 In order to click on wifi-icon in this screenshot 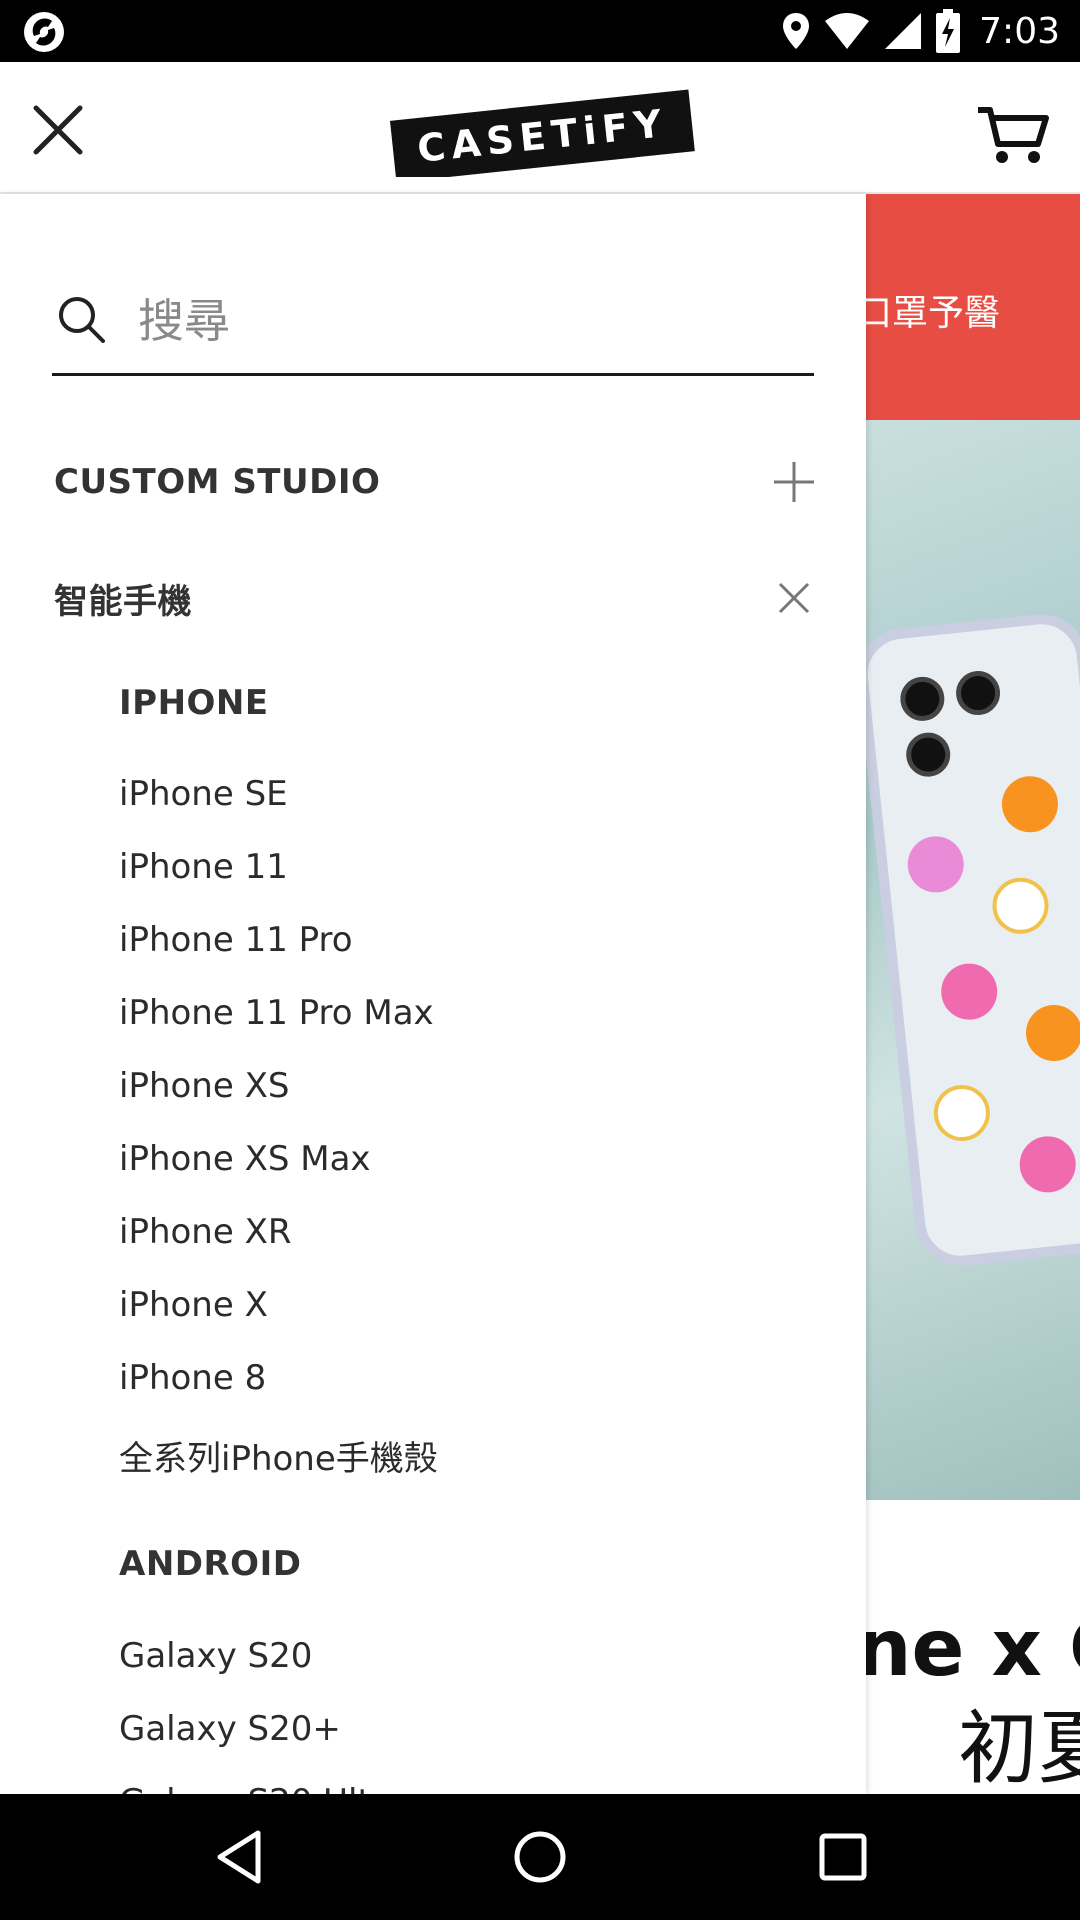, I will do `click(847, 31)`.